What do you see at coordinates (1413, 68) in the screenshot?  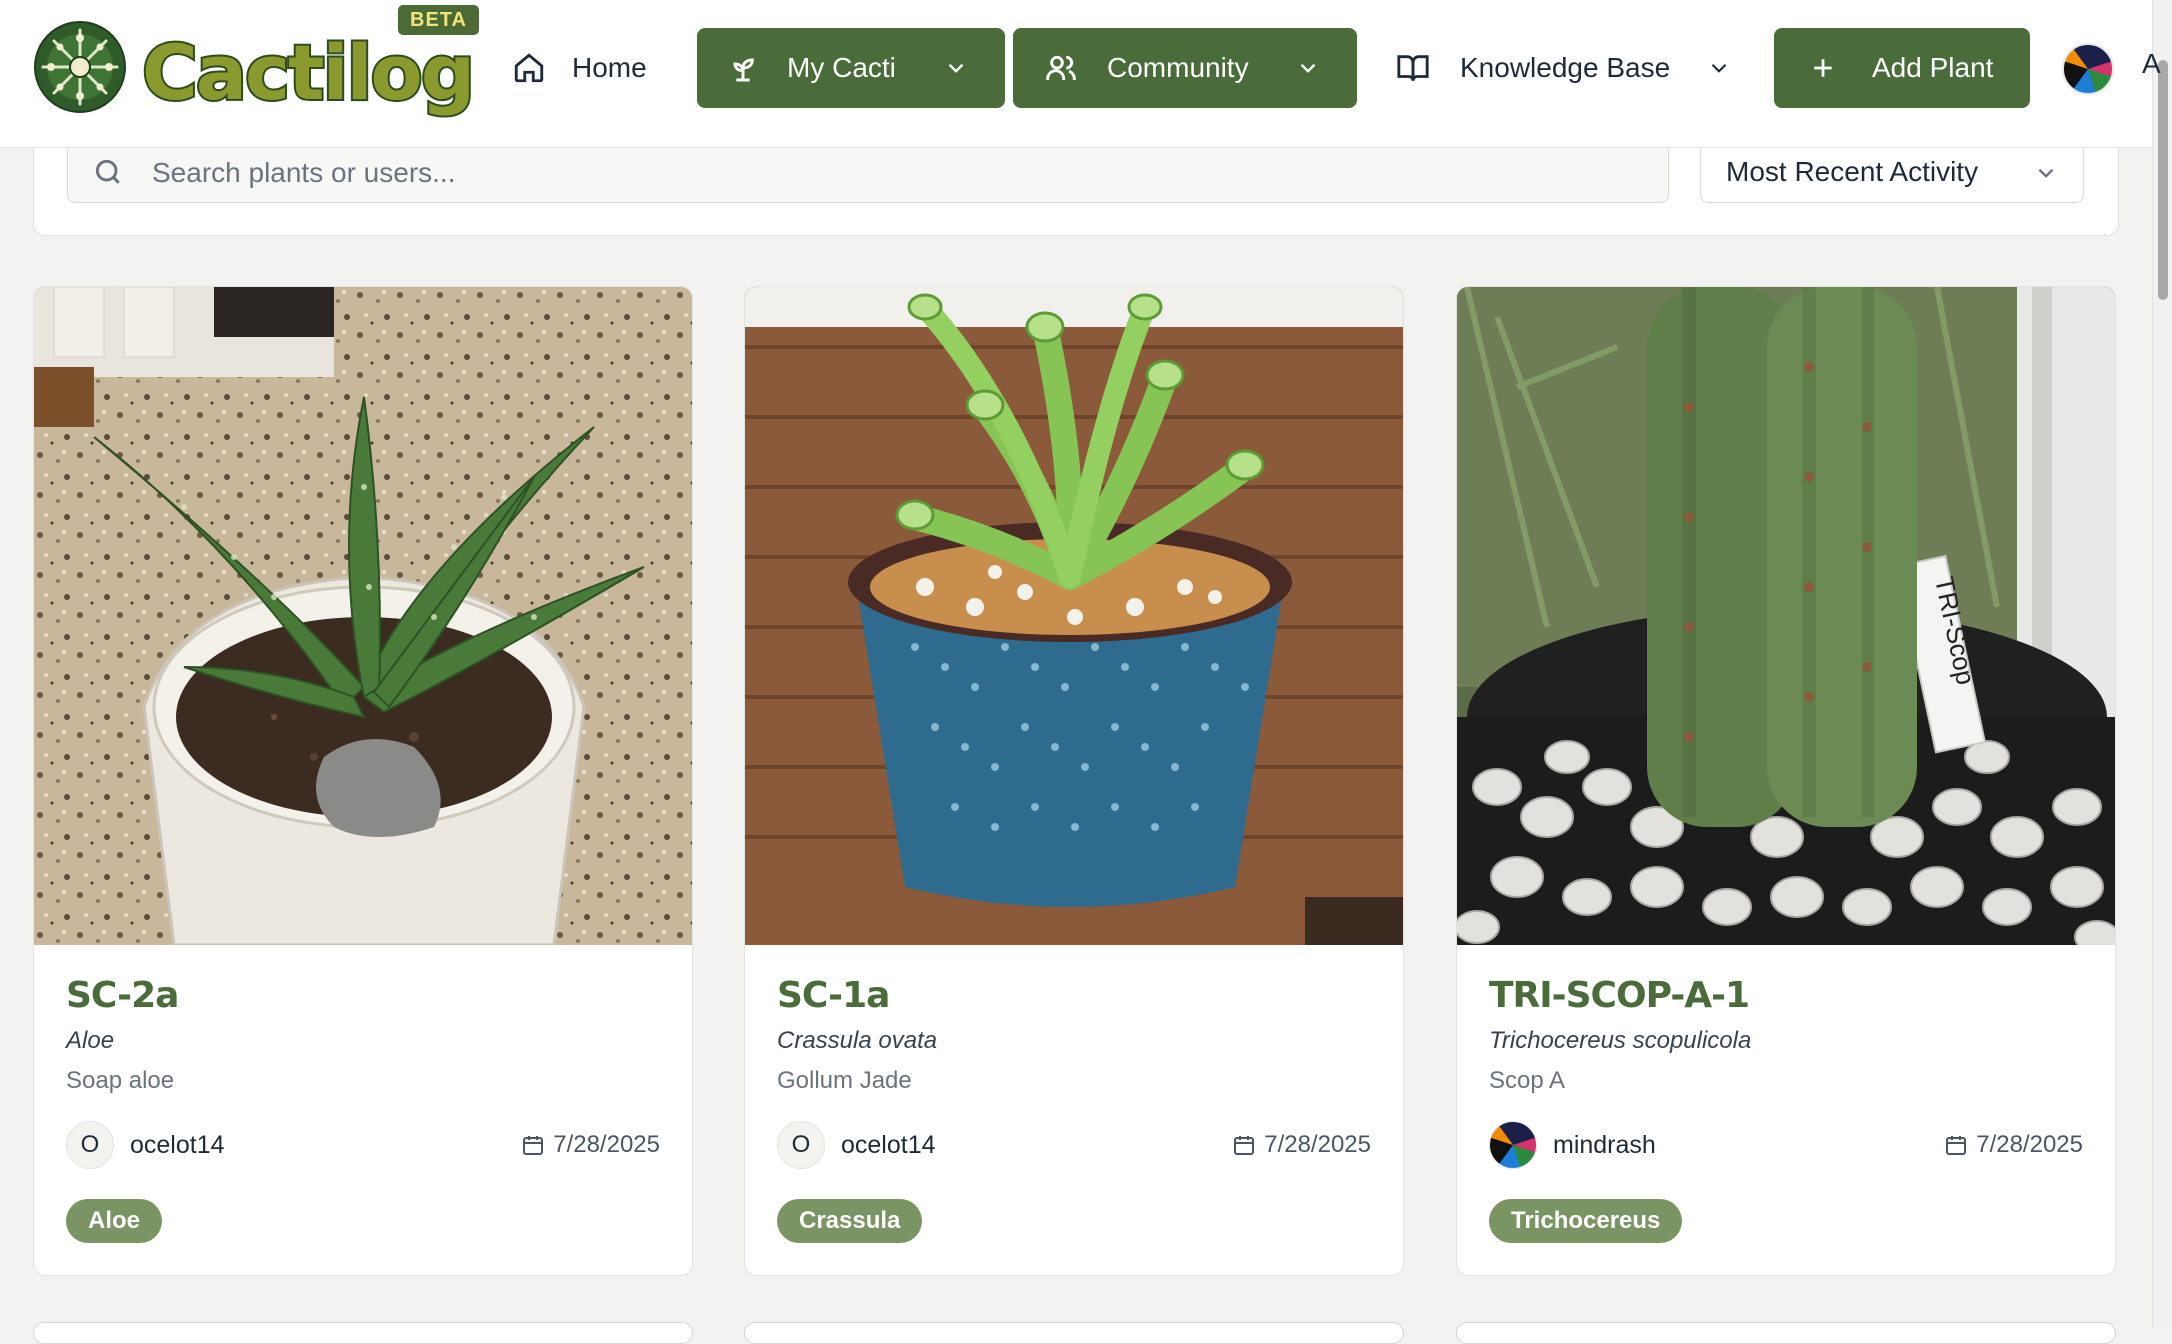 I see `book-open-icon` at bounding box center [1413, 68].